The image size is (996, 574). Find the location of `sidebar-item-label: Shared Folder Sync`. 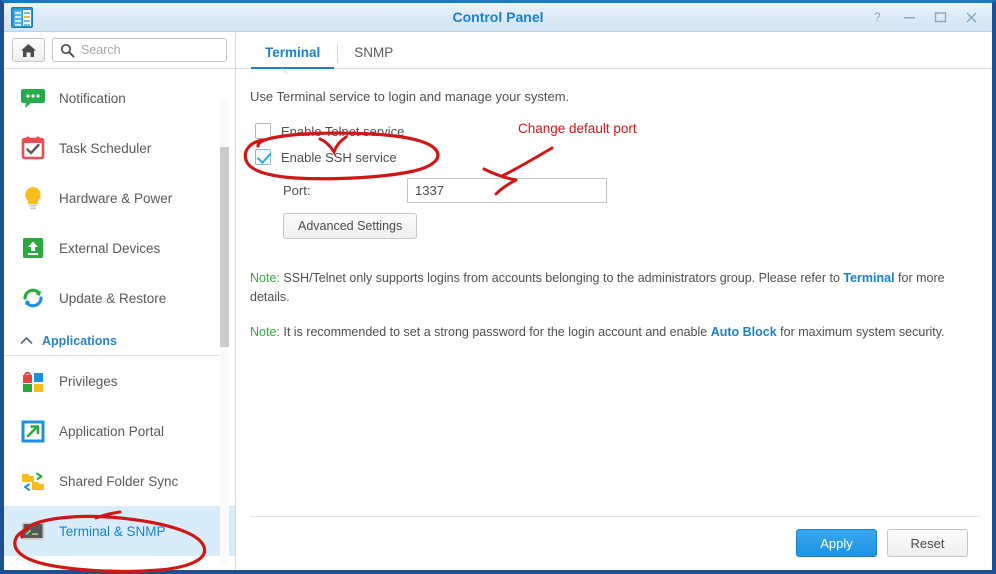

sidebar-item-label: Shared Folder Sync is located at coordinates (119, 481).